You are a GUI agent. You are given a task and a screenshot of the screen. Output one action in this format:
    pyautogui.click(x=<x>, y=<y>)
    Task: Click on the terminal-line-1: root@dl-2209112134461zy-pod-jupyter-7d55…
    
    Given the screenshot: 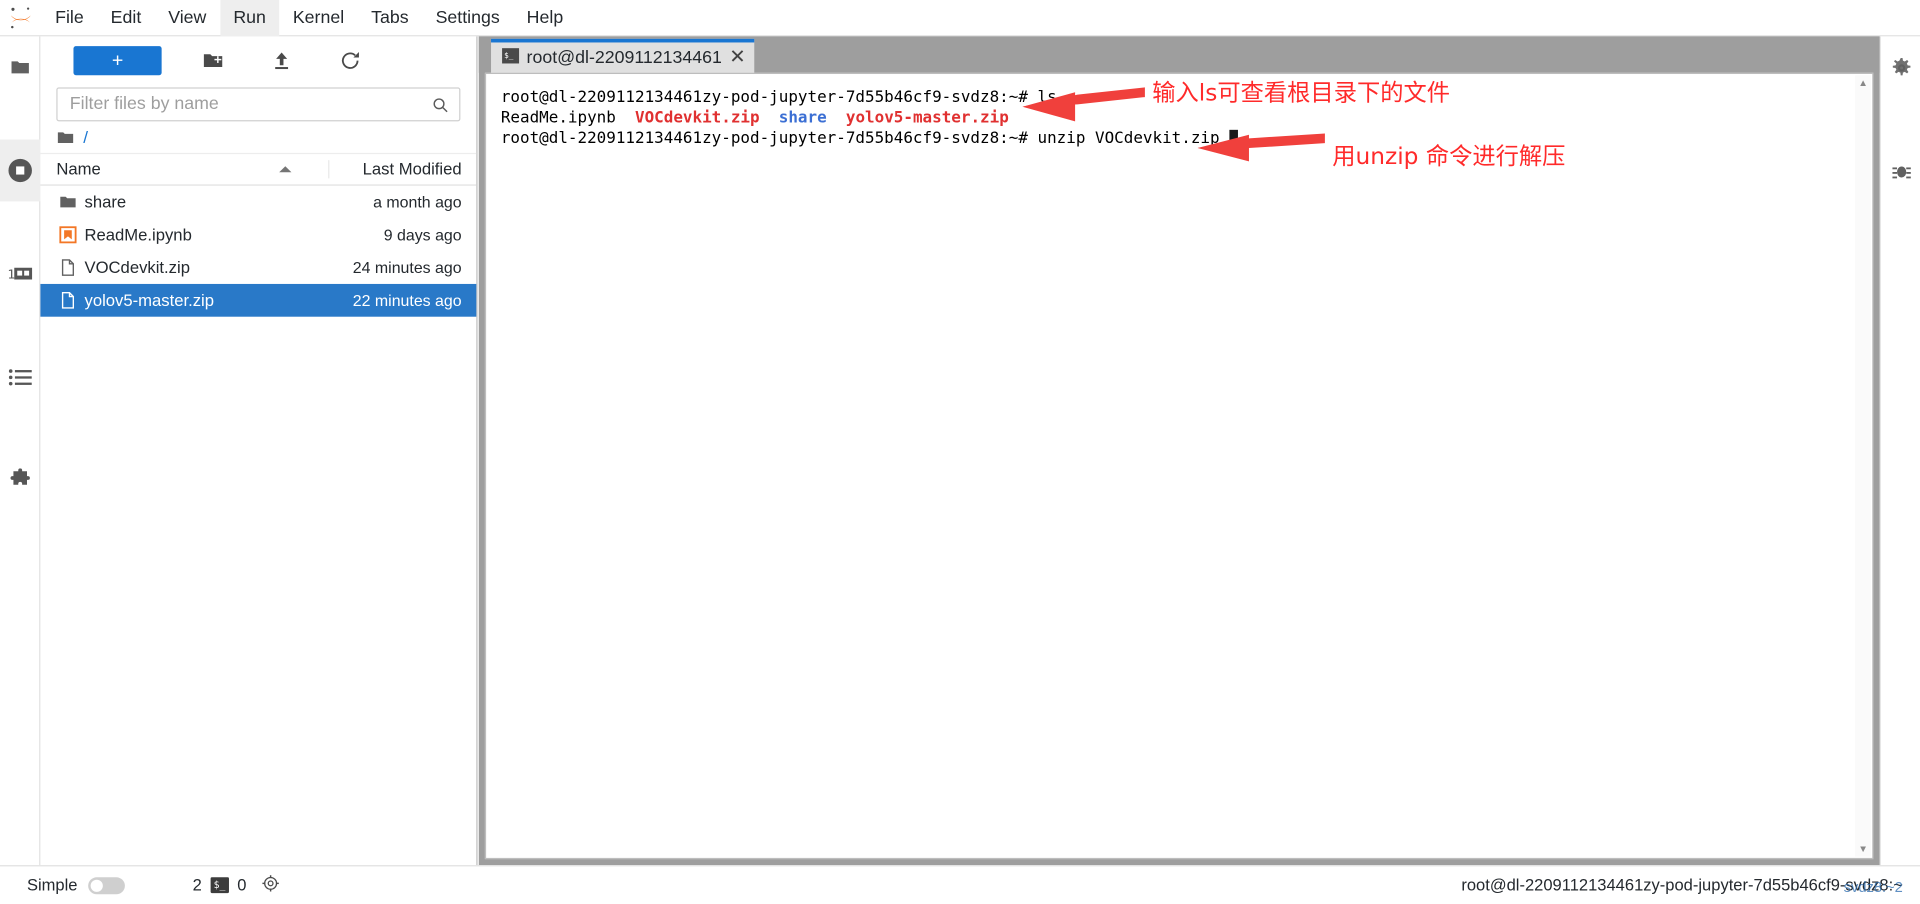 What is the action you would take?
    pyautogui.click(x=778, y=97)
    